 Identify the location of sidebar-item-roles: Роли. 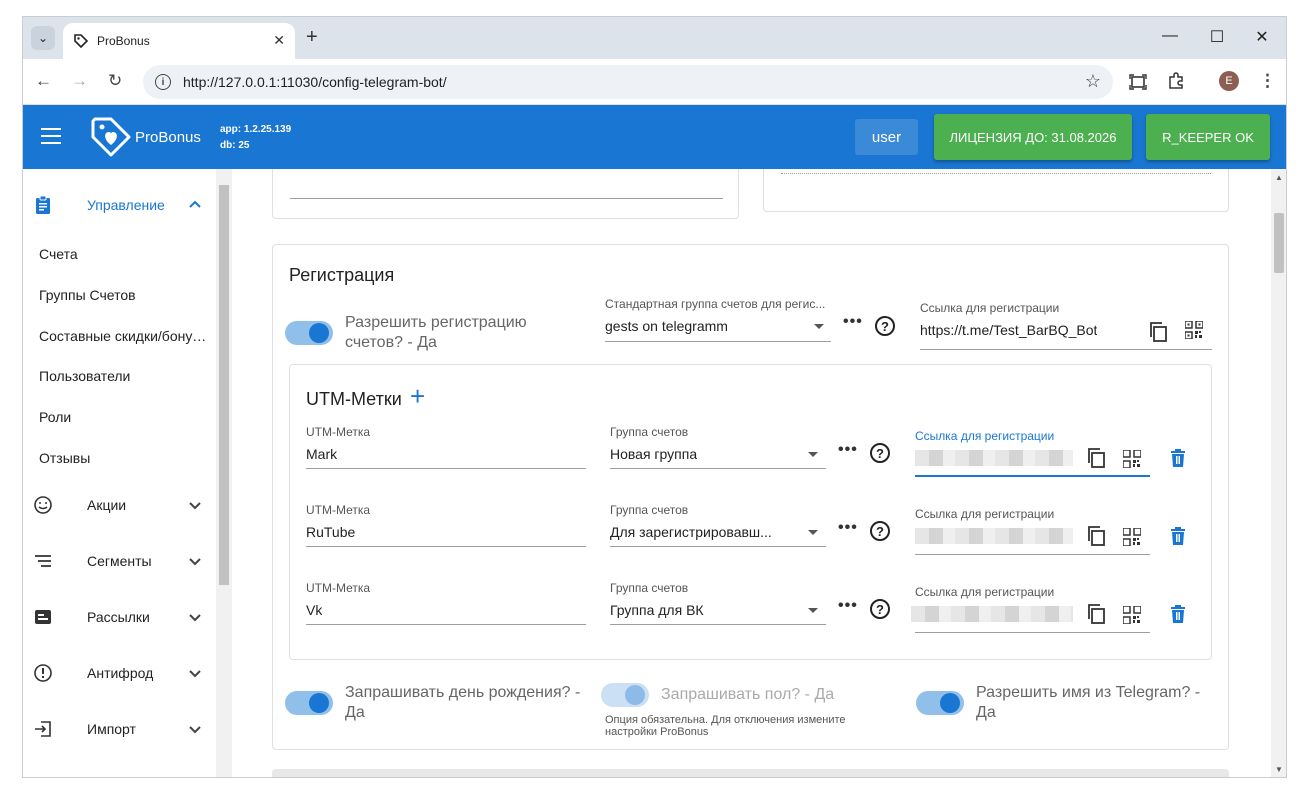
(123, 417).